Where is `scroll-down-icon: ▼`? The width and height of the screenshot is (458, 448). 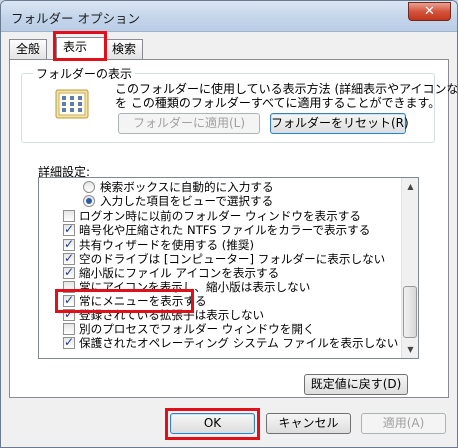
scroll-down-icon: ▼ is located at coordinates (410, 349).